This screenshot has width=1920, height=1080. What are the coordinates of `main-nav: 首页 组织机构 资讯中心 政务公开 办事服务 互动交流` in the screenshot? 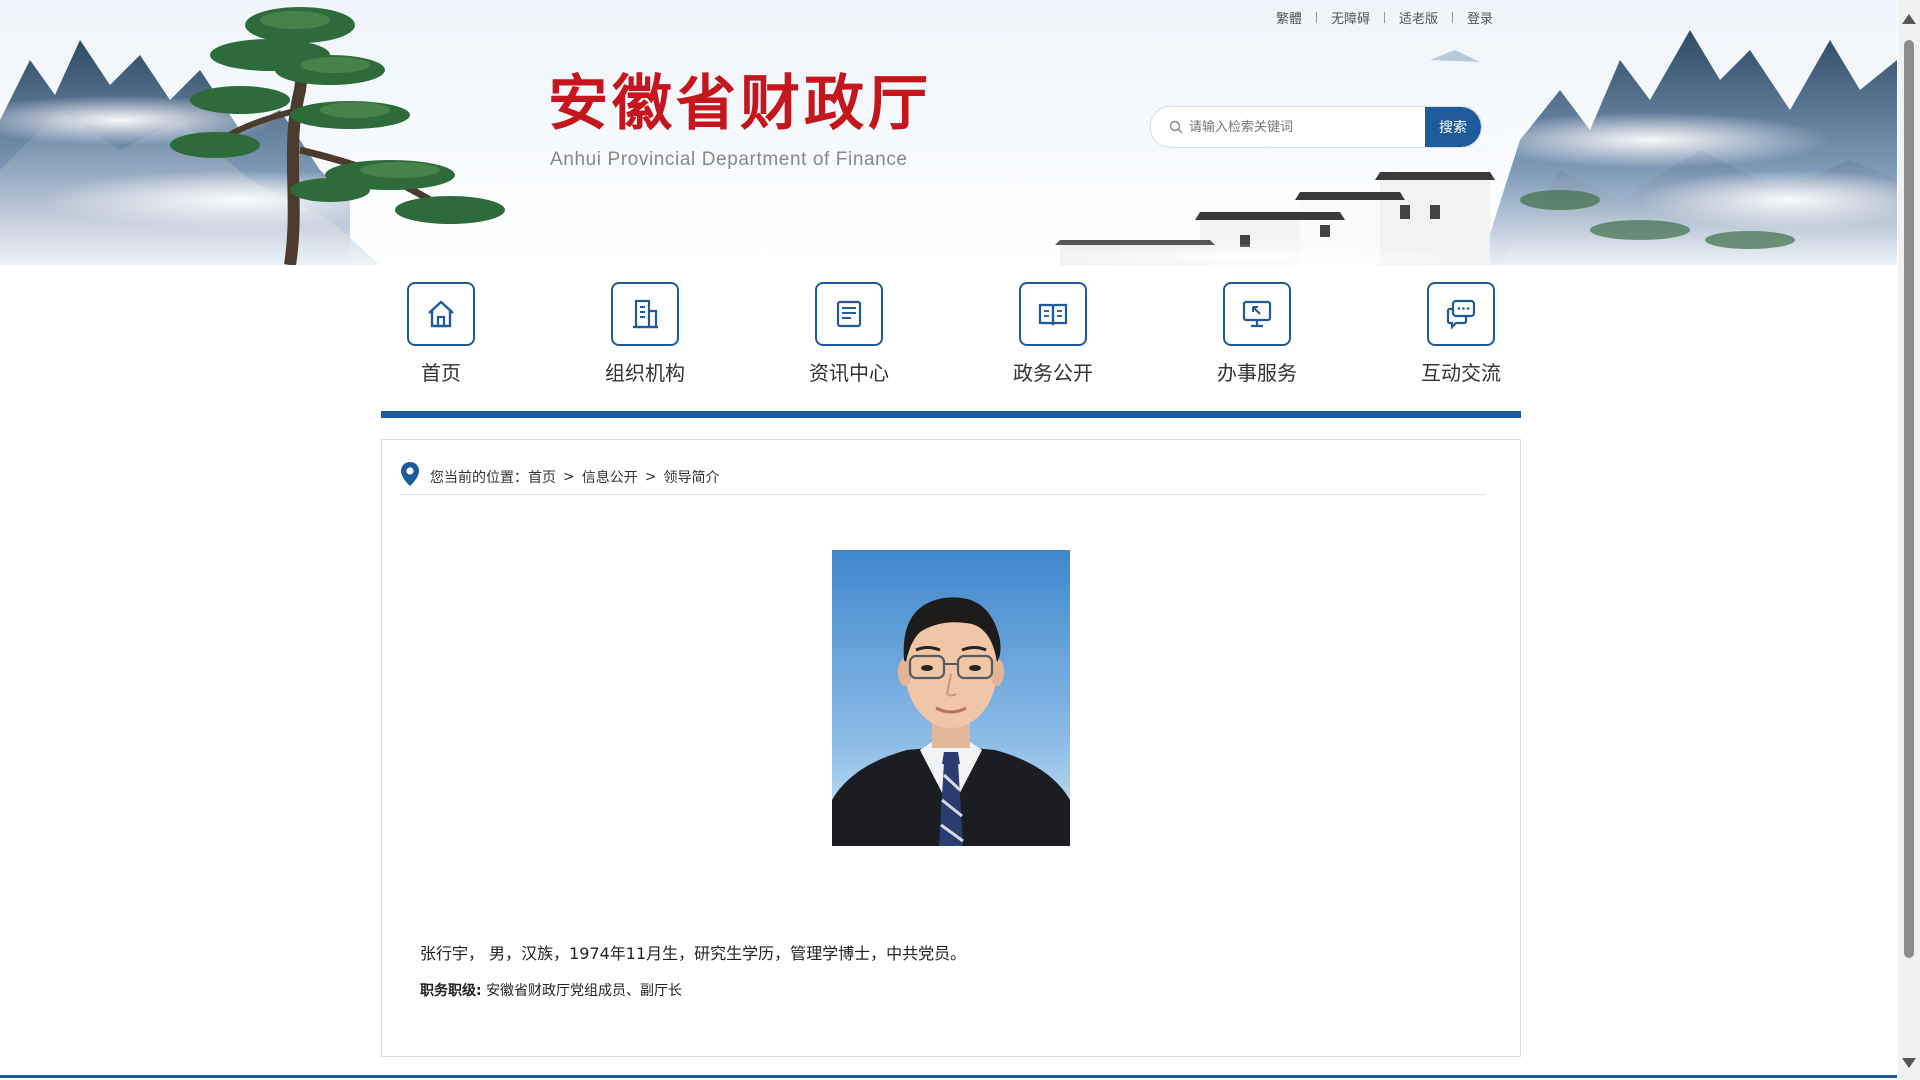 It's located at (951, 337).